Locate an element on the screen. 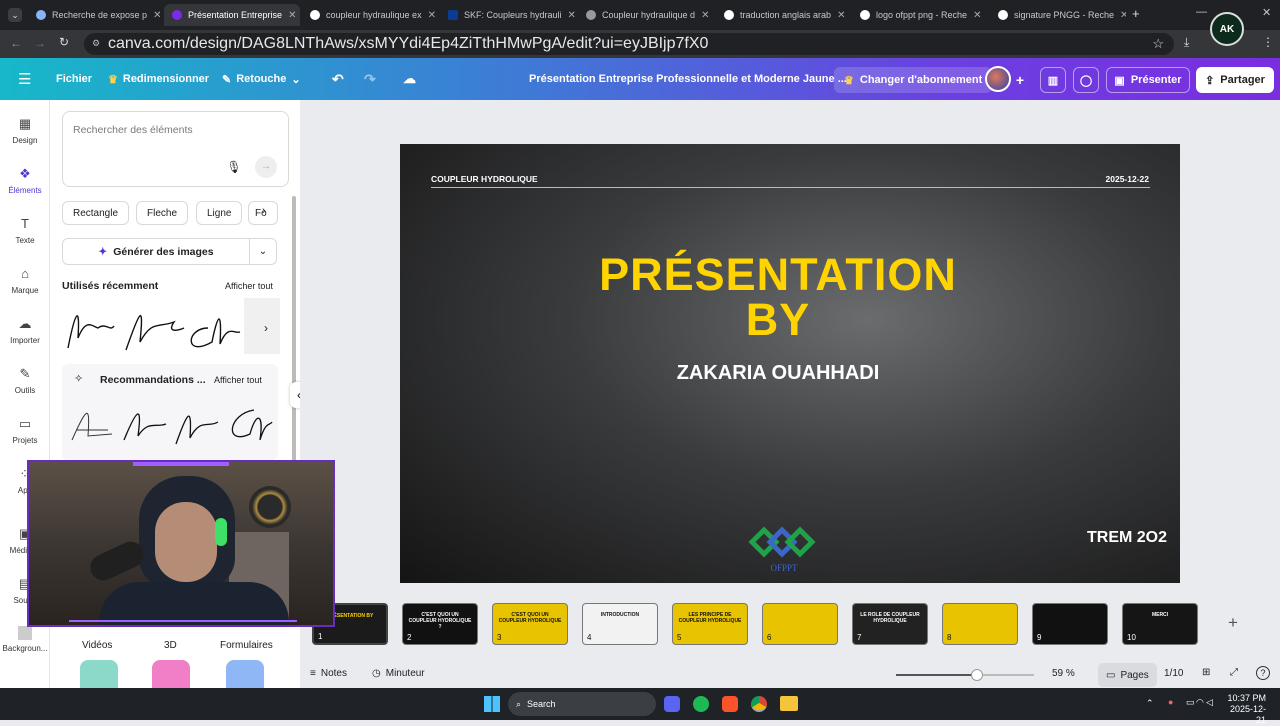 The height and width of the screenshot is (726, 1280). tab-list-dropdown: ⌄ is located at coordinates (15, 15).